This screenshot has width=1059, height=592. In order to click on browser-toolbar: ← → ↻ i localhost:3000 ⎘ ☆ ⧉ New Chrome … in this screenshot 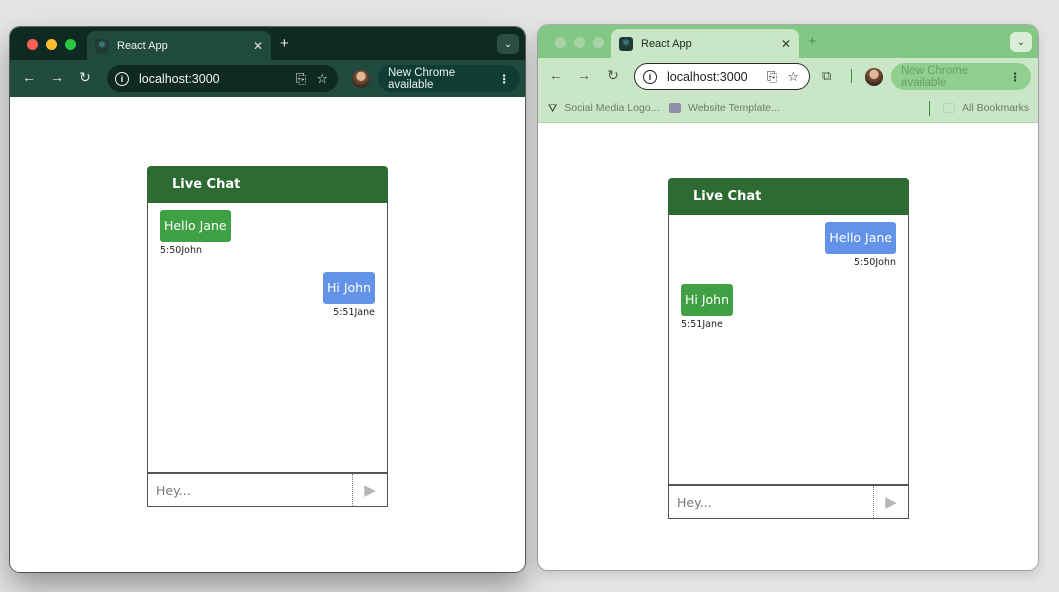, I will do `click(788, 76)`.